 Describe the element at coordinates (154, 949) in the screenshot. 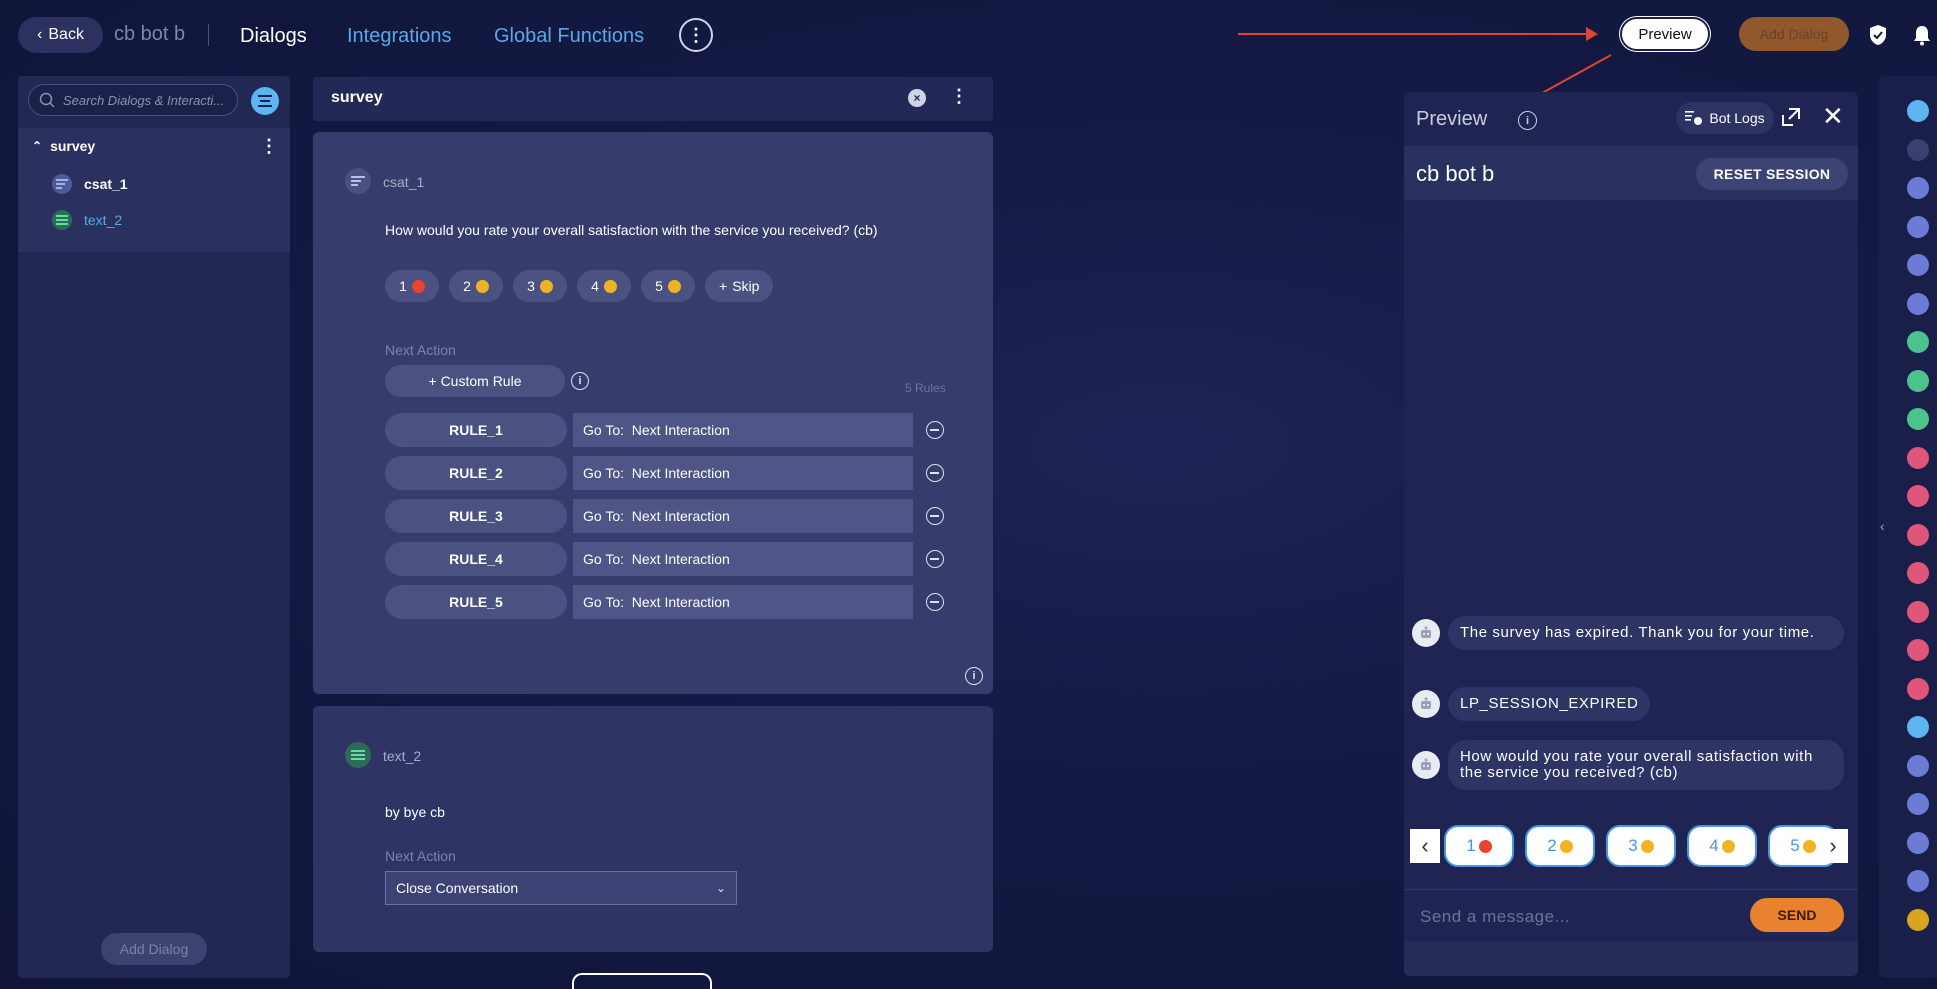

I see `add-dialog-sidebar-button: Add Dialog` at that location.